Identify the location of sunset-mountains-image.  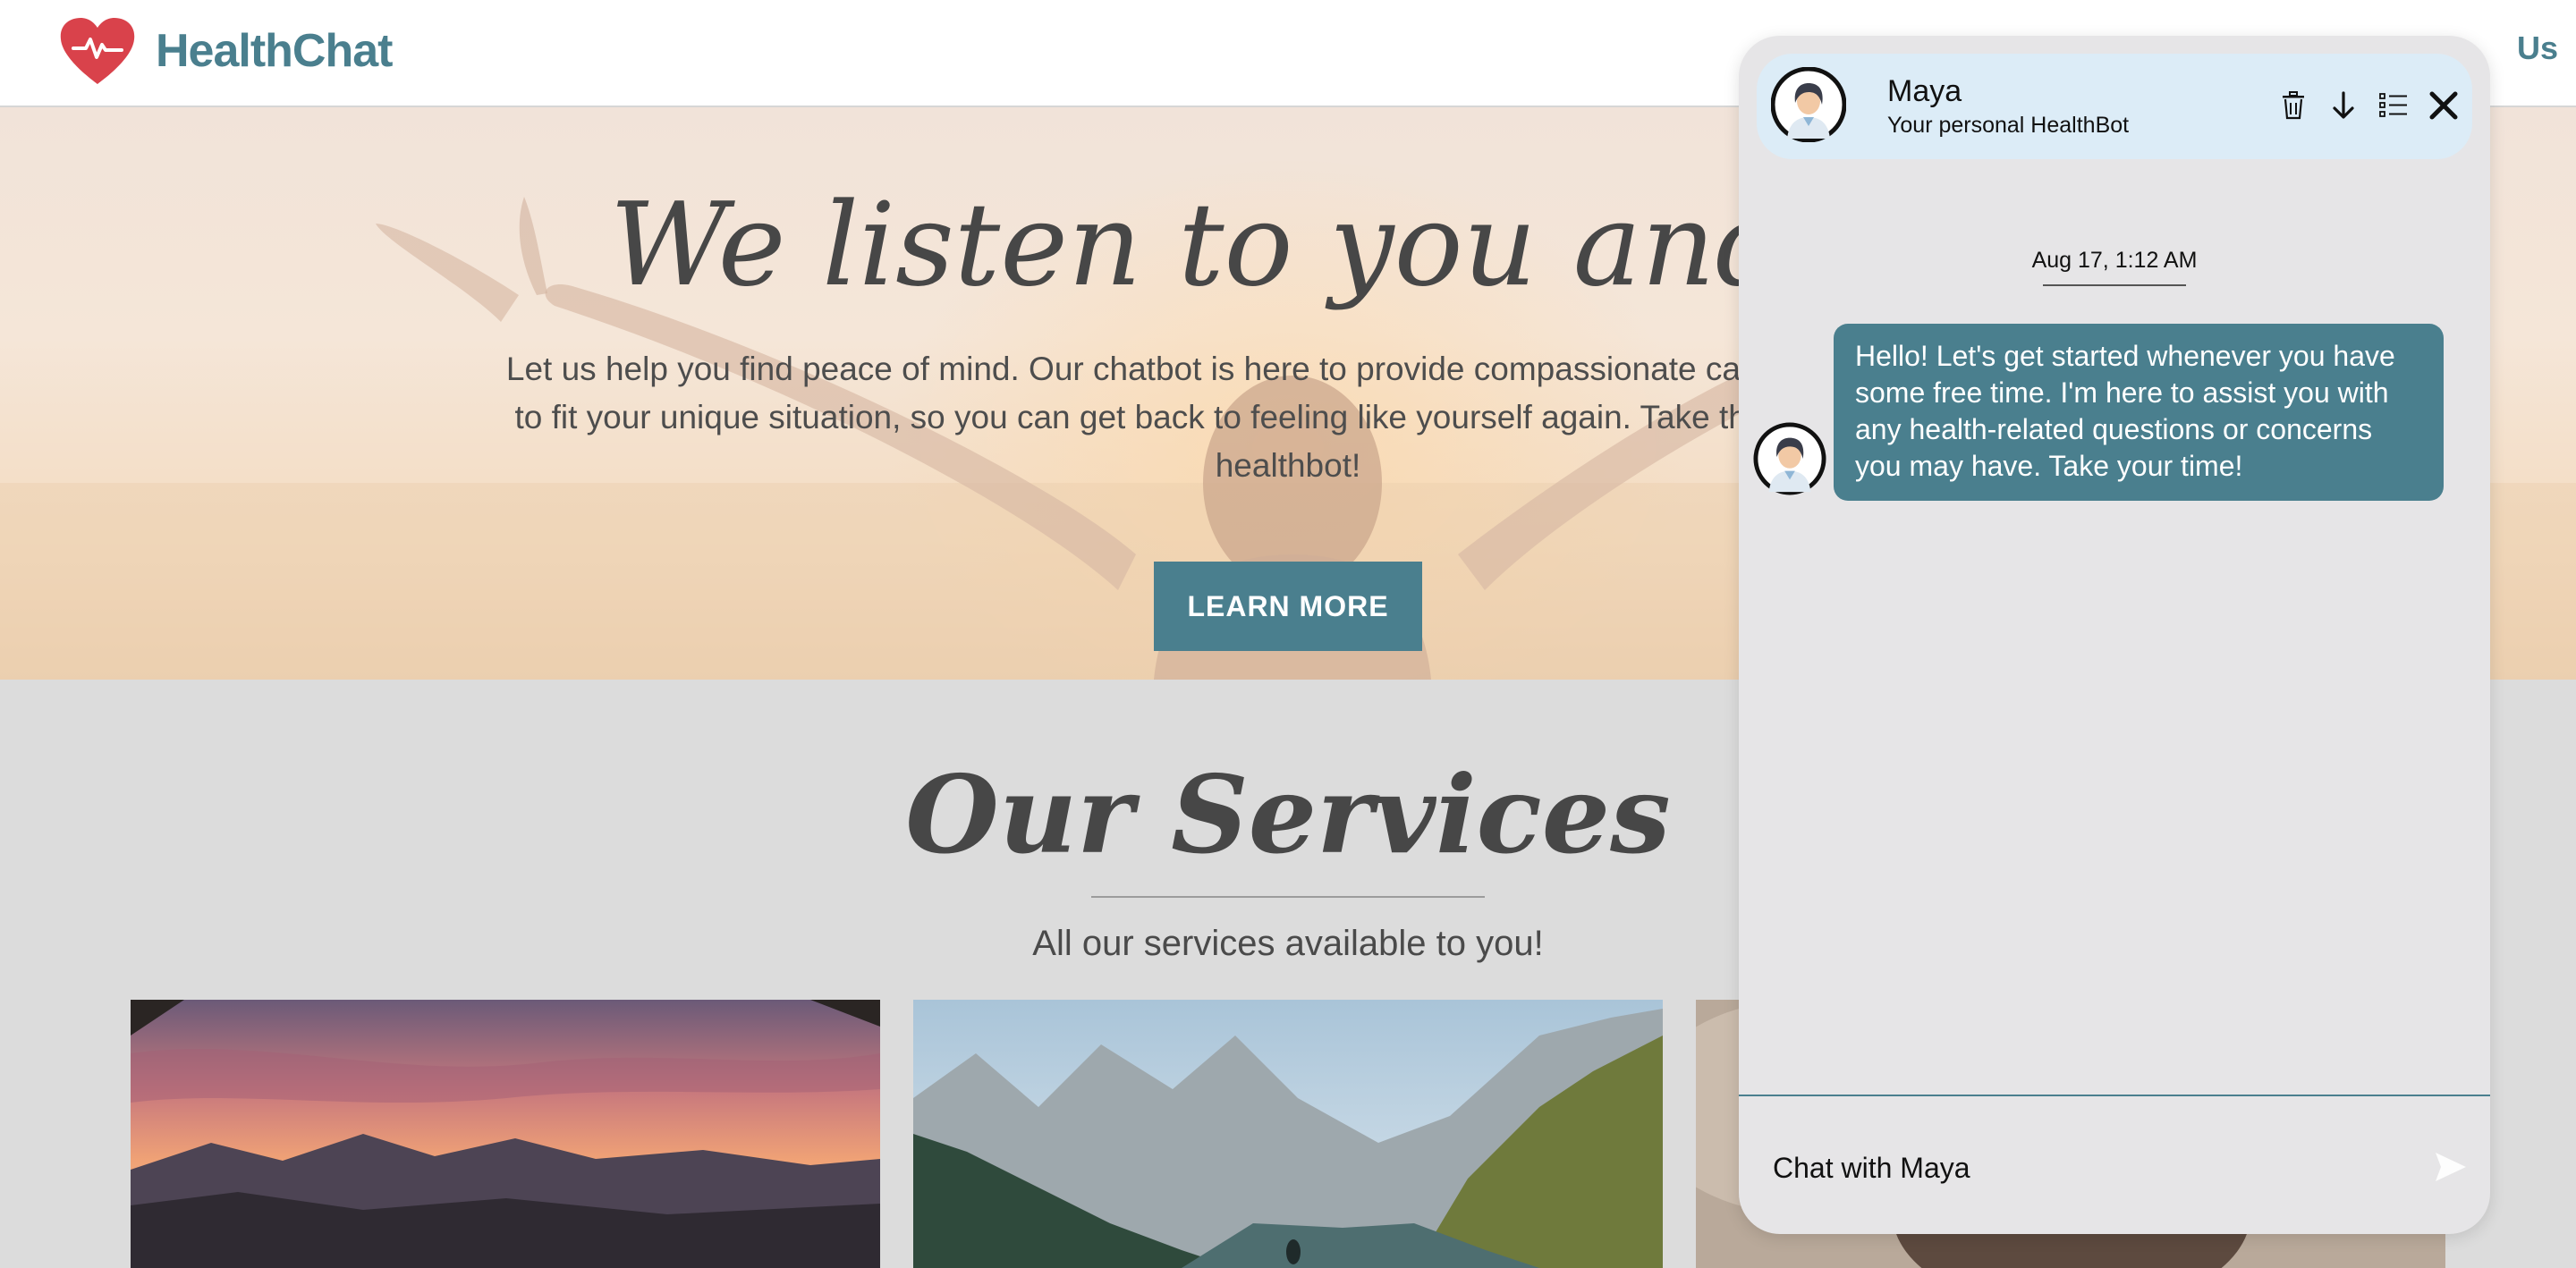
(505, 1134).